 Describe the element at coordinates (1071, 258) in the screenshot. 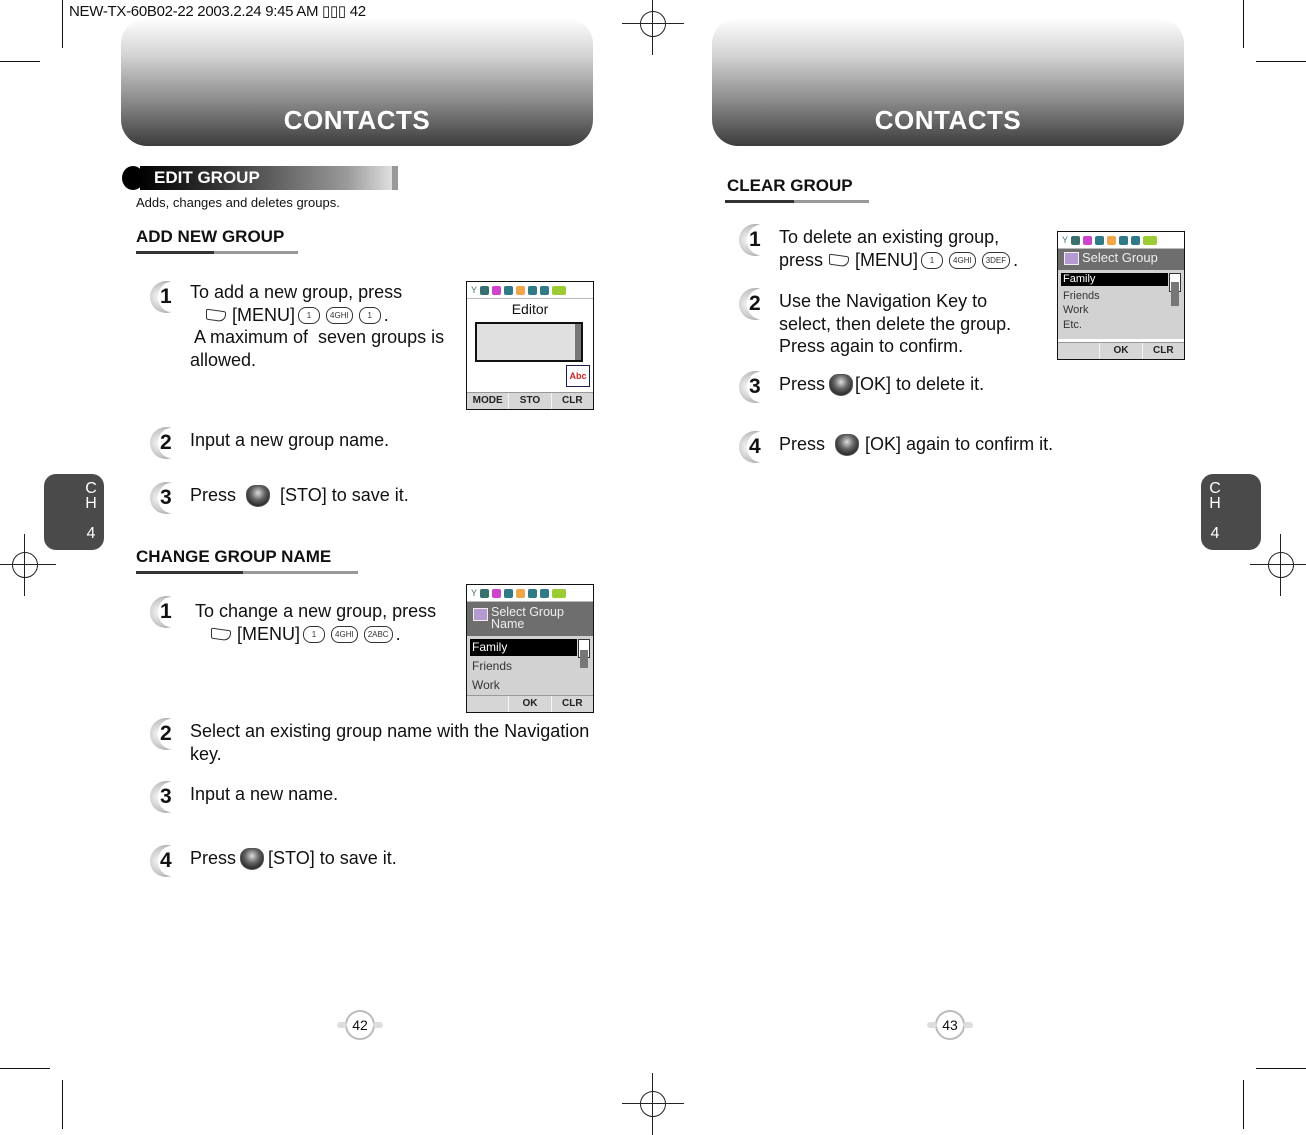

I see `group-icon` at that location.